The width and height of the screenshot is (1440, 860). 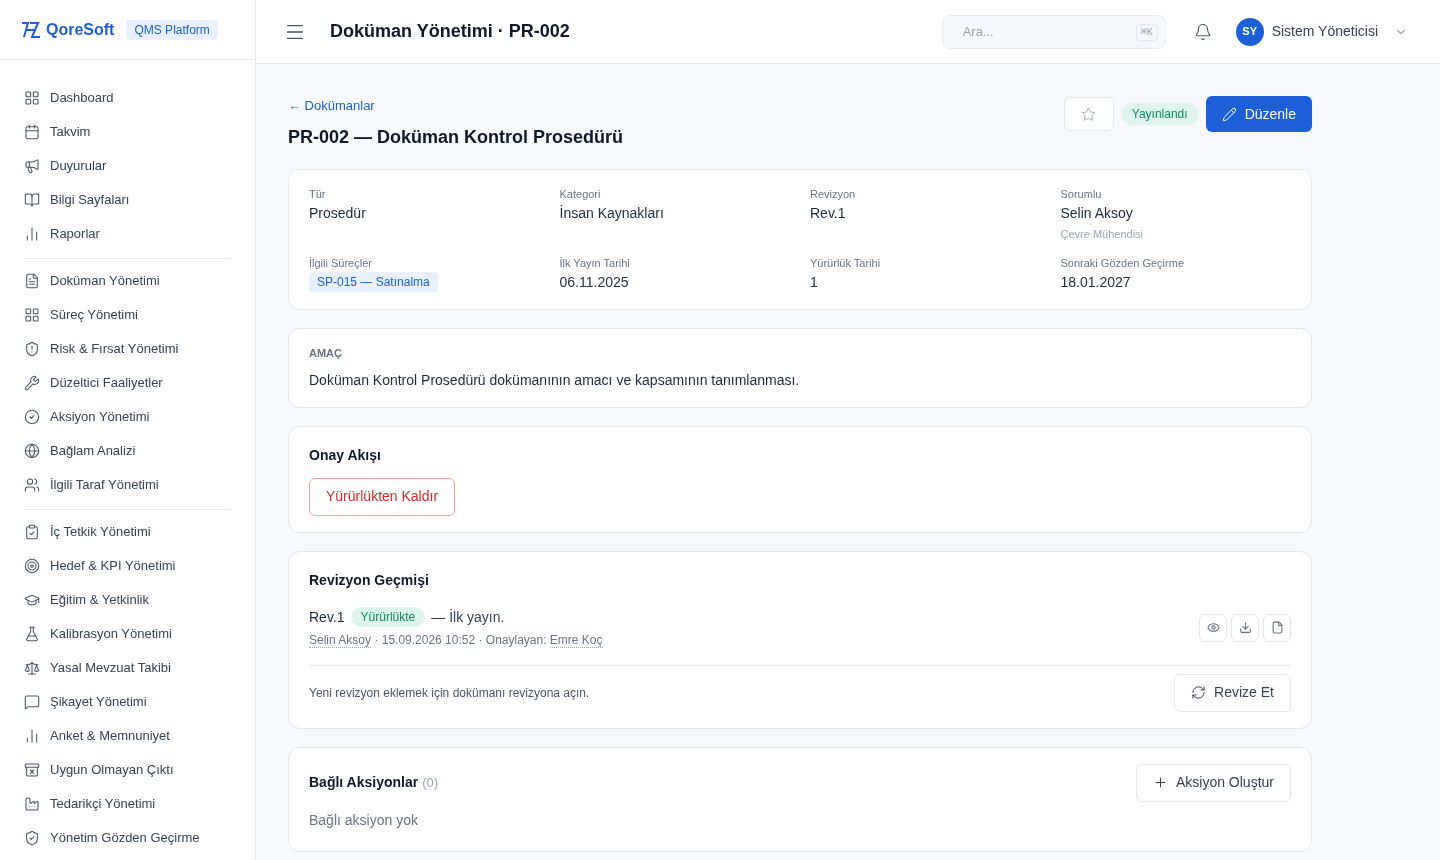 I want to click on platform-badge: QMS Platform, so click(x=172, y=29).